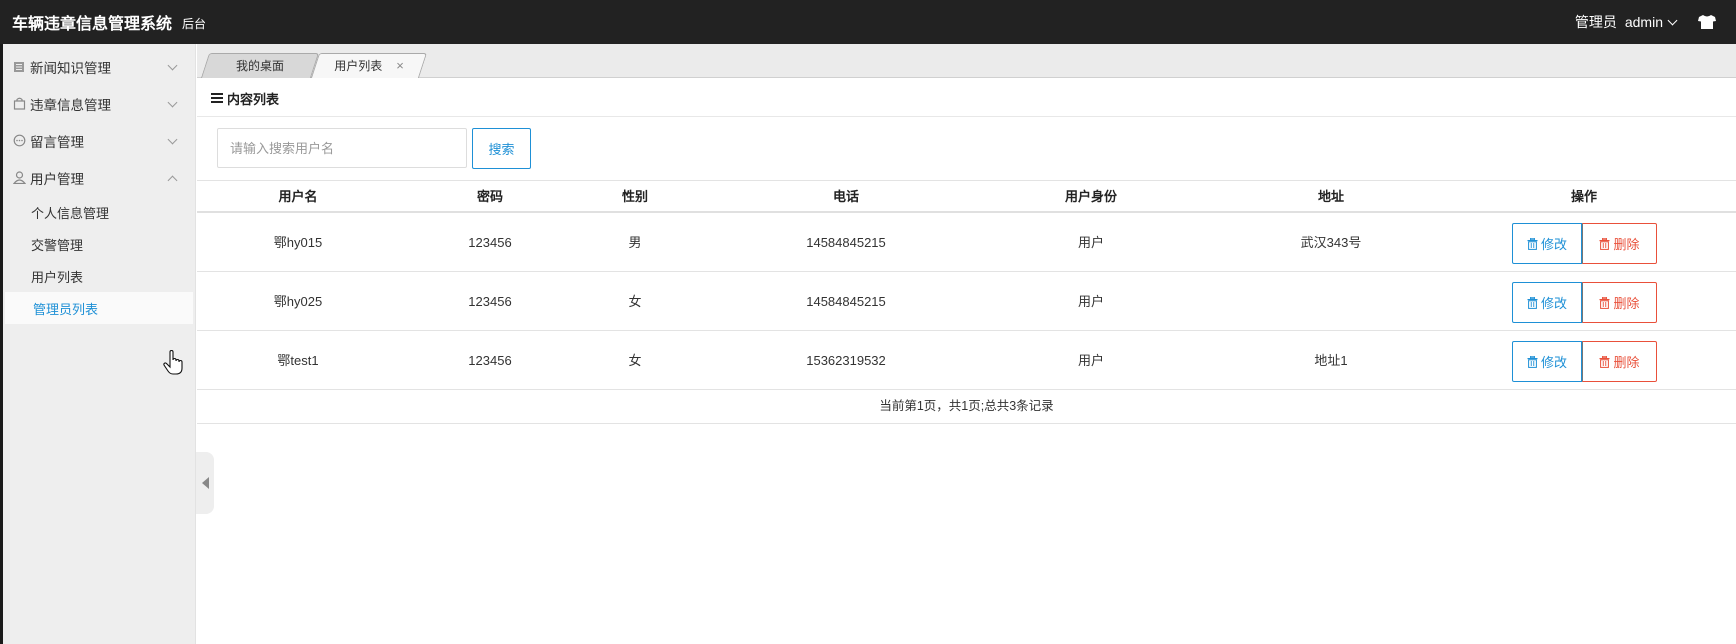  Describe the element at coordinates (298, 301) in the screenshot. I see `cell-username: 鄂hy025` at that location.